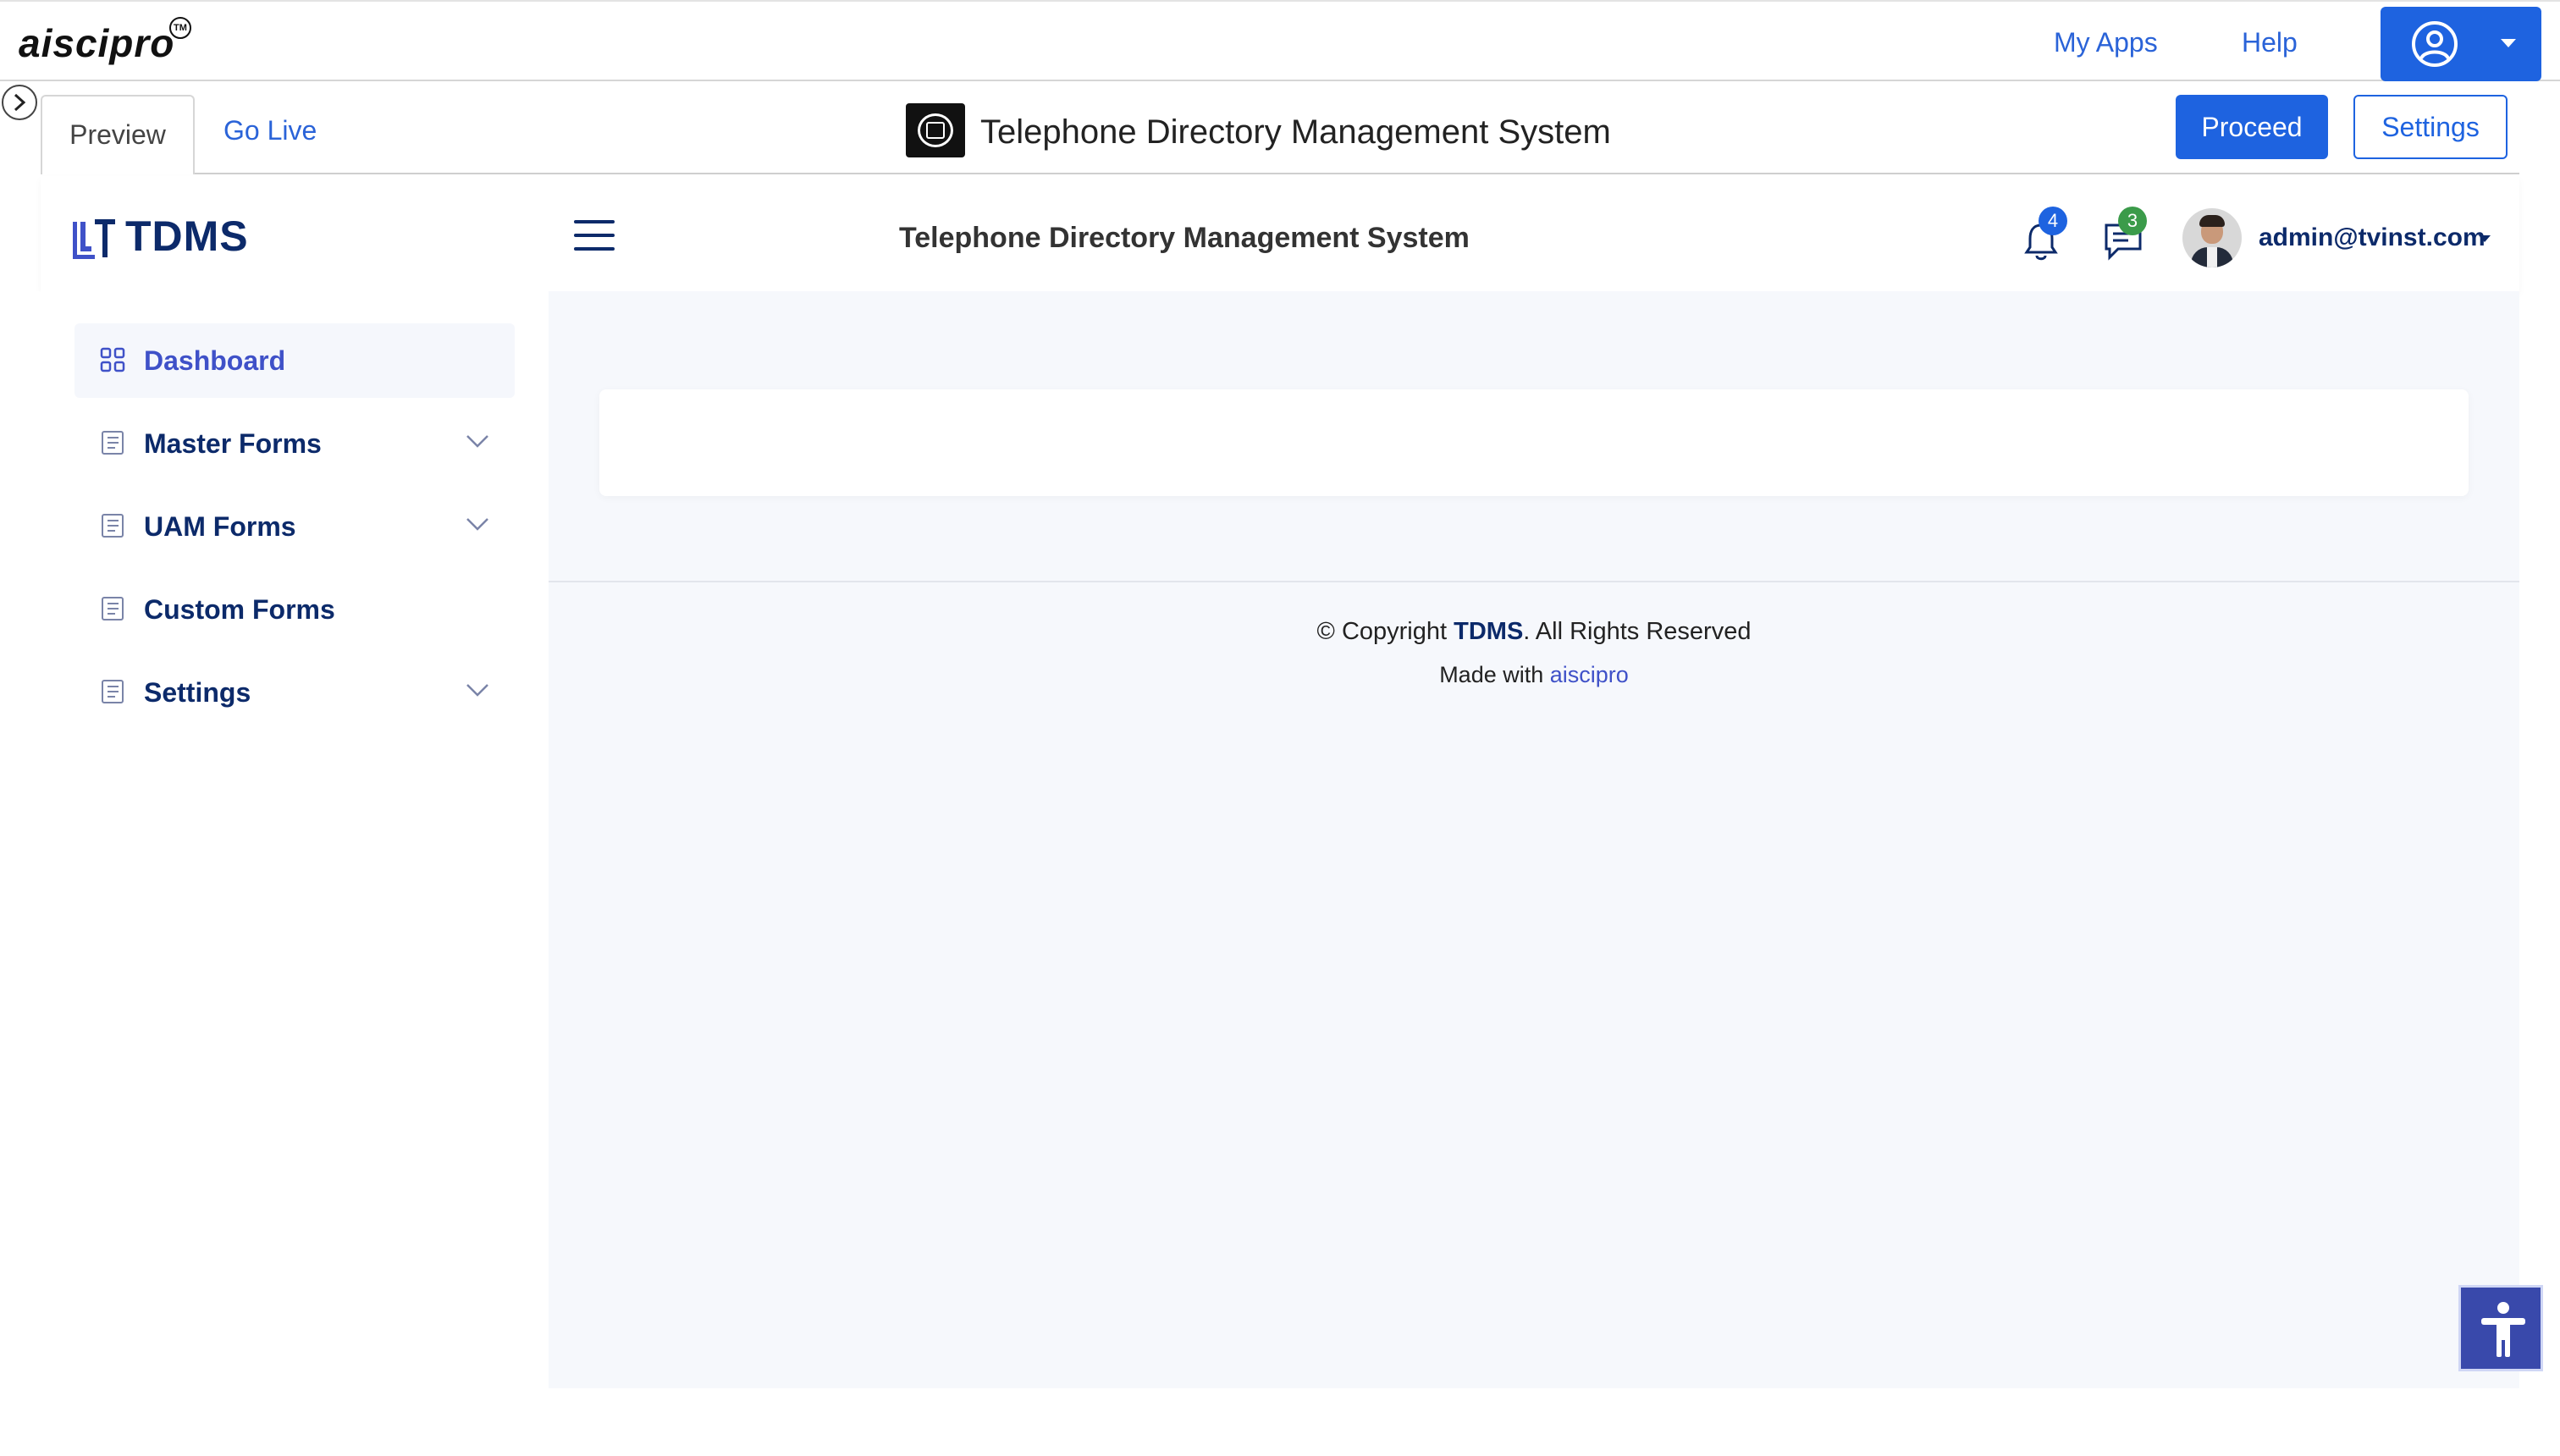  I want to click on sidebar-item-label: Master Forms, so click(233, 443).